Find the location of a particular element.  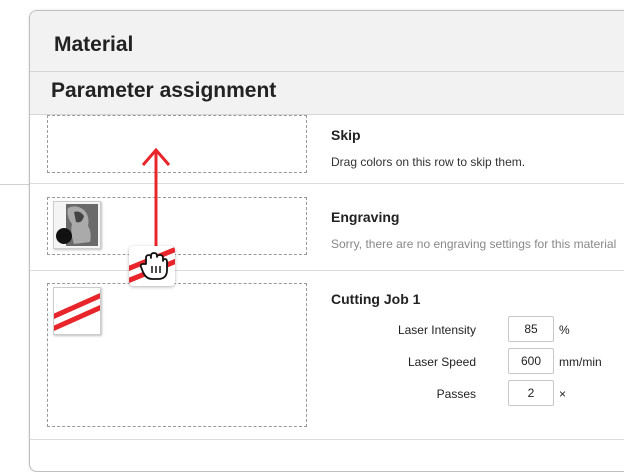

drag-arrow-overlay is located at coordinates (156, 199).